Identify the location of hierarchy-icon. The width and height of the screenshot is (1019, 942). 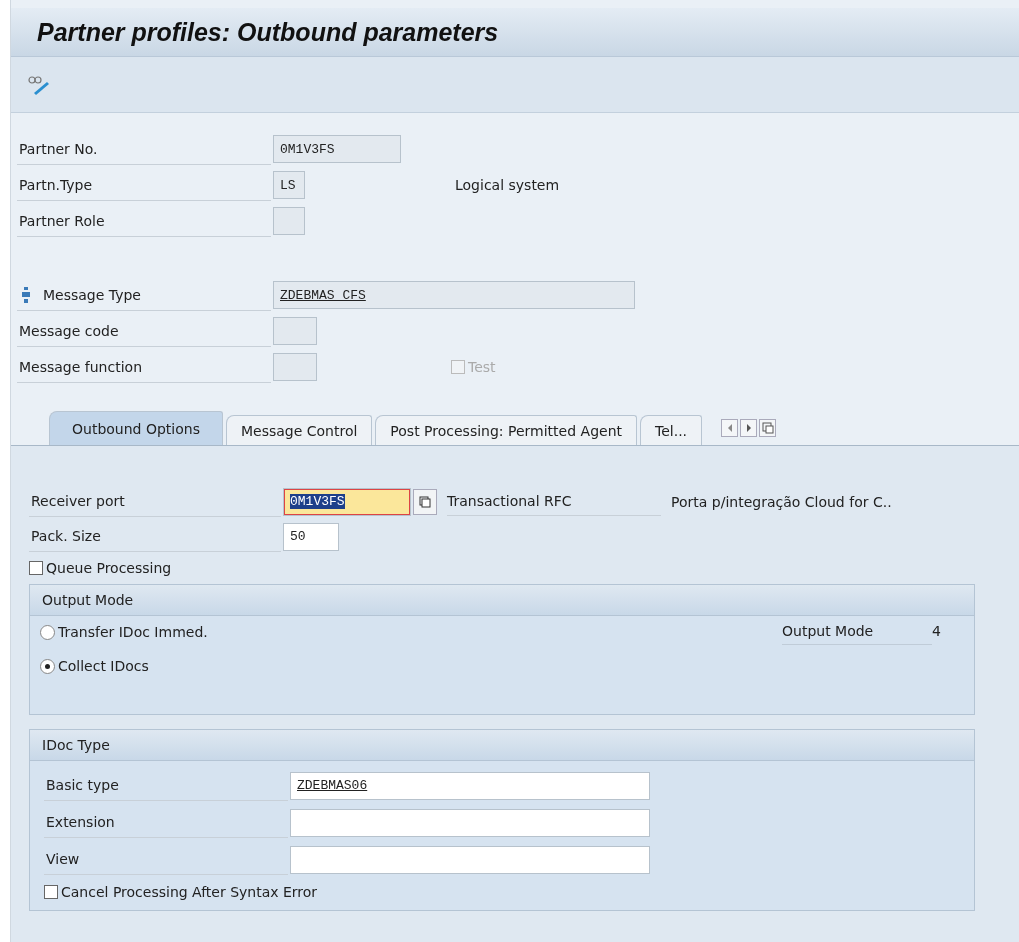
(26, 294).